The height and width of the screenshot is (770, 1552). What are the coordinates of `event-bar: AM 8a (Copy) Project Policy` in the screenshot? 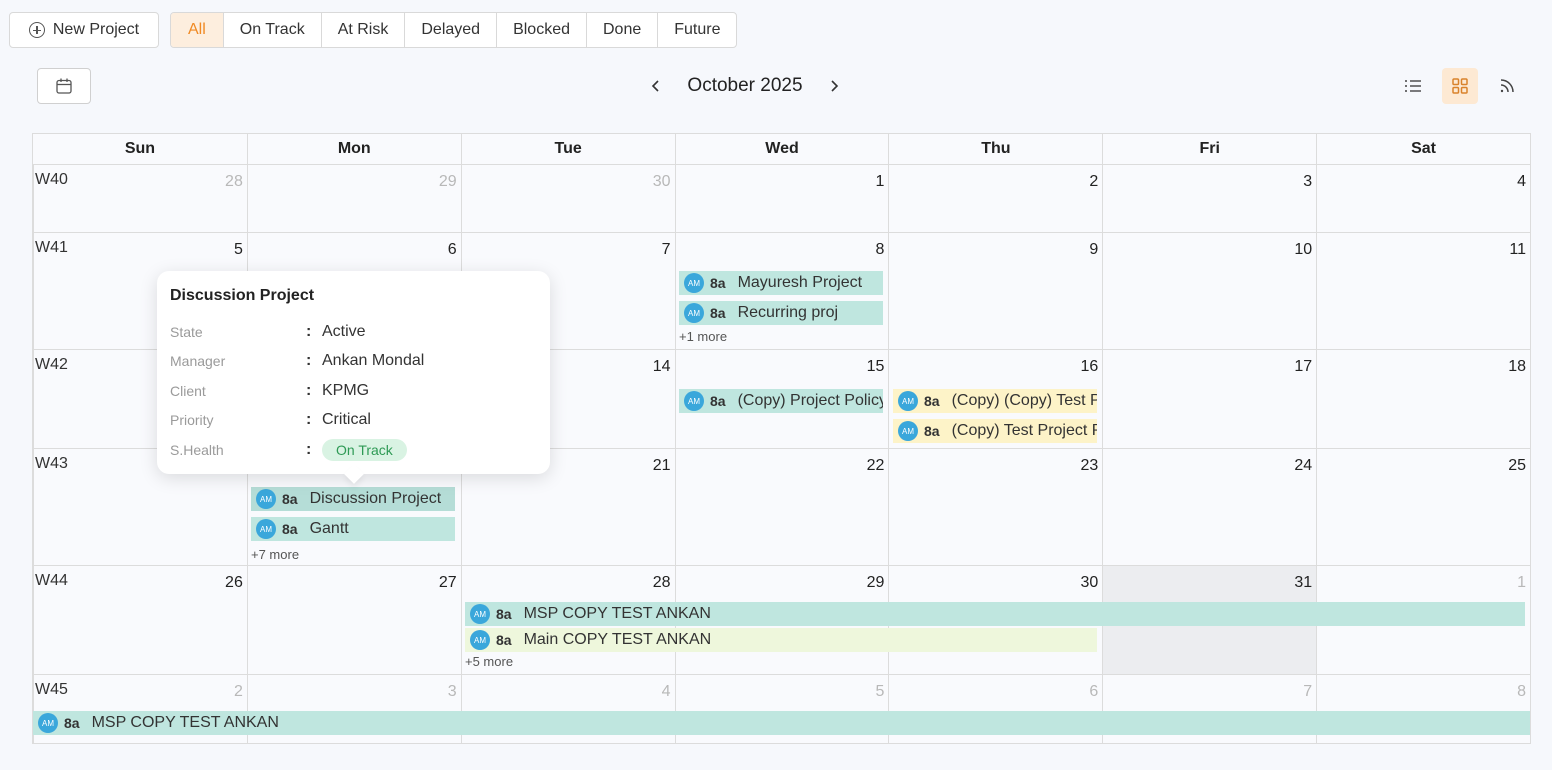 It's located at (781, 401).